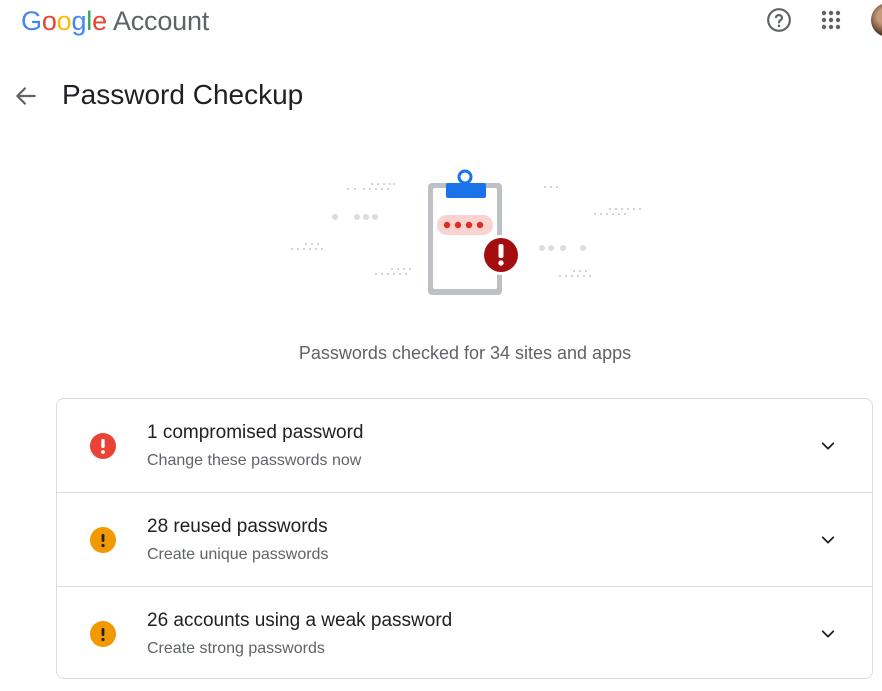 The height and width of the screenshot is (691, 882). I want to click on logo-letter: G, so click(31, 21).